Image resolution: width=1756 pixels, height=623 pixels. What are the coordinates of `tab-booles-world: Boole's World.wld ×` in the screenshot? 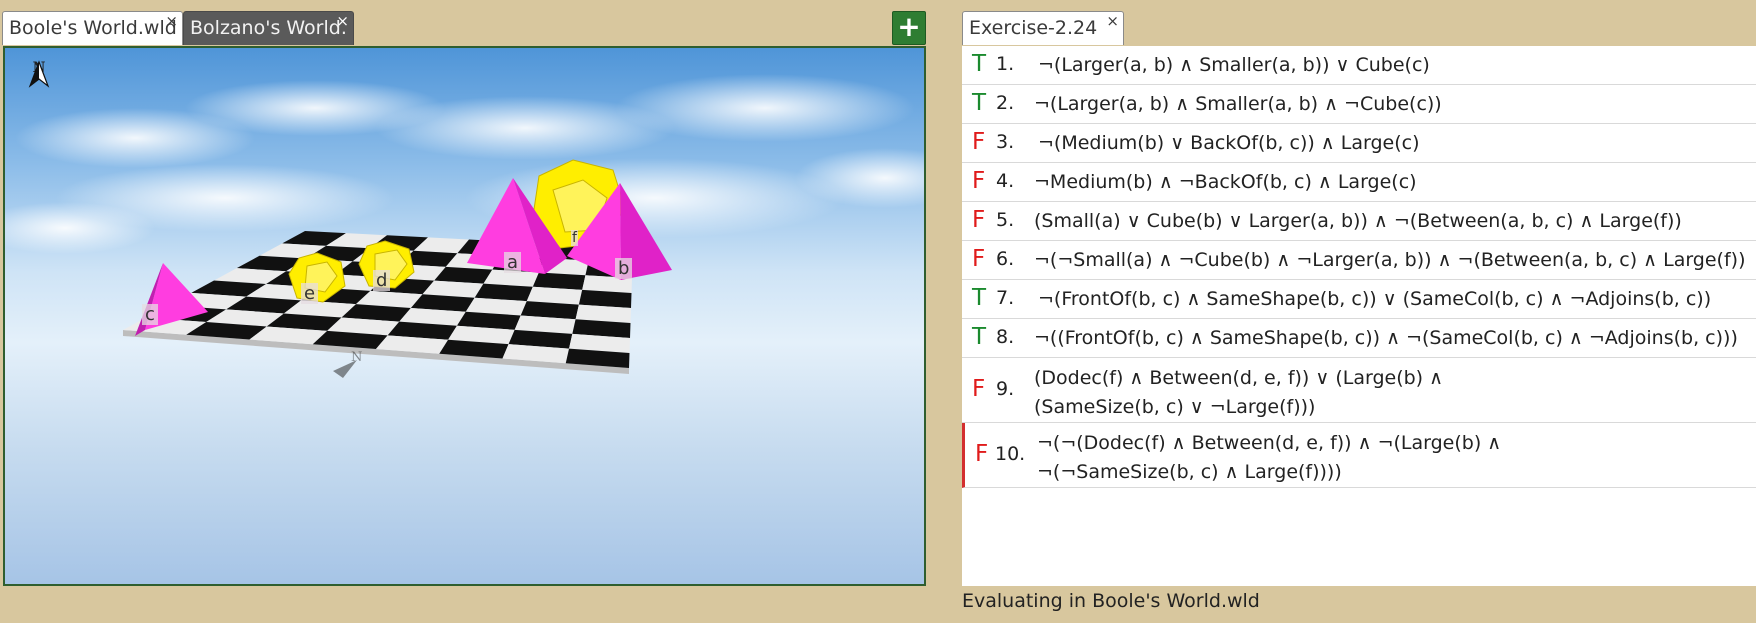 It's located at (92, 28).